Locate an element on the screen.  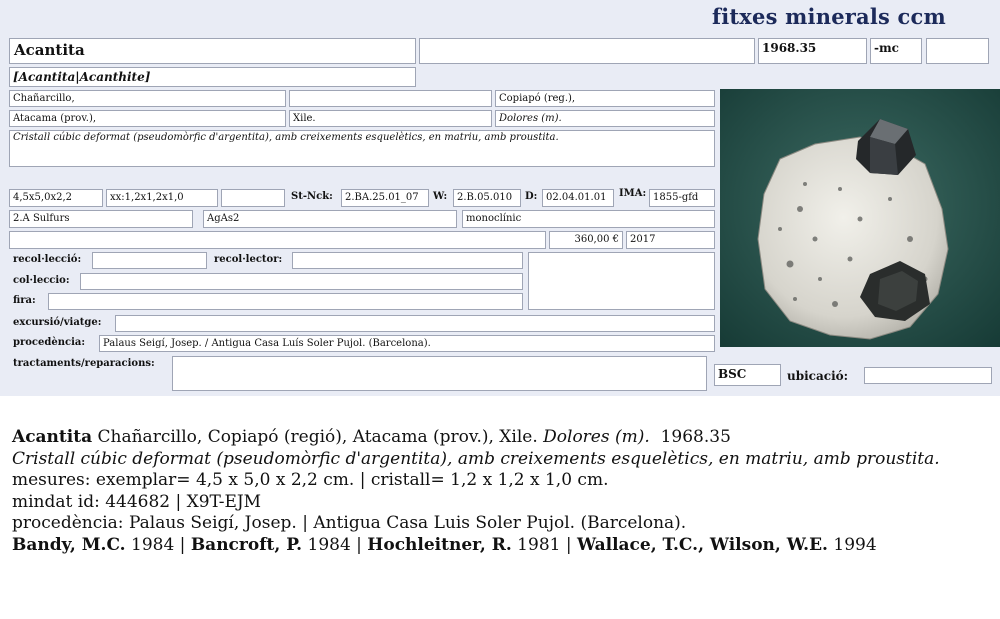
number-field: 1968.35 is located at coordinates (812, 51).